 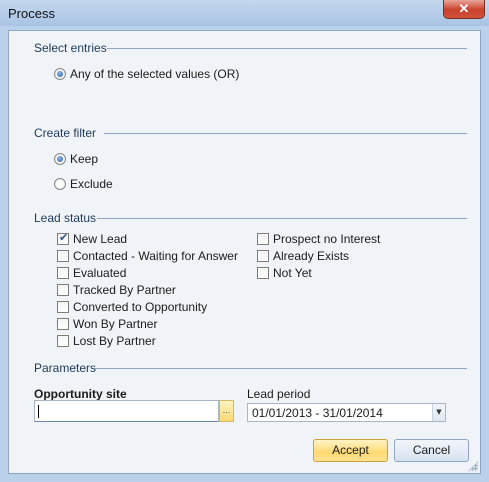 What do you see at coordinates (473, 466) in the screenshot?
I see `resize-grip-icon` at bounding box center [473, 466].